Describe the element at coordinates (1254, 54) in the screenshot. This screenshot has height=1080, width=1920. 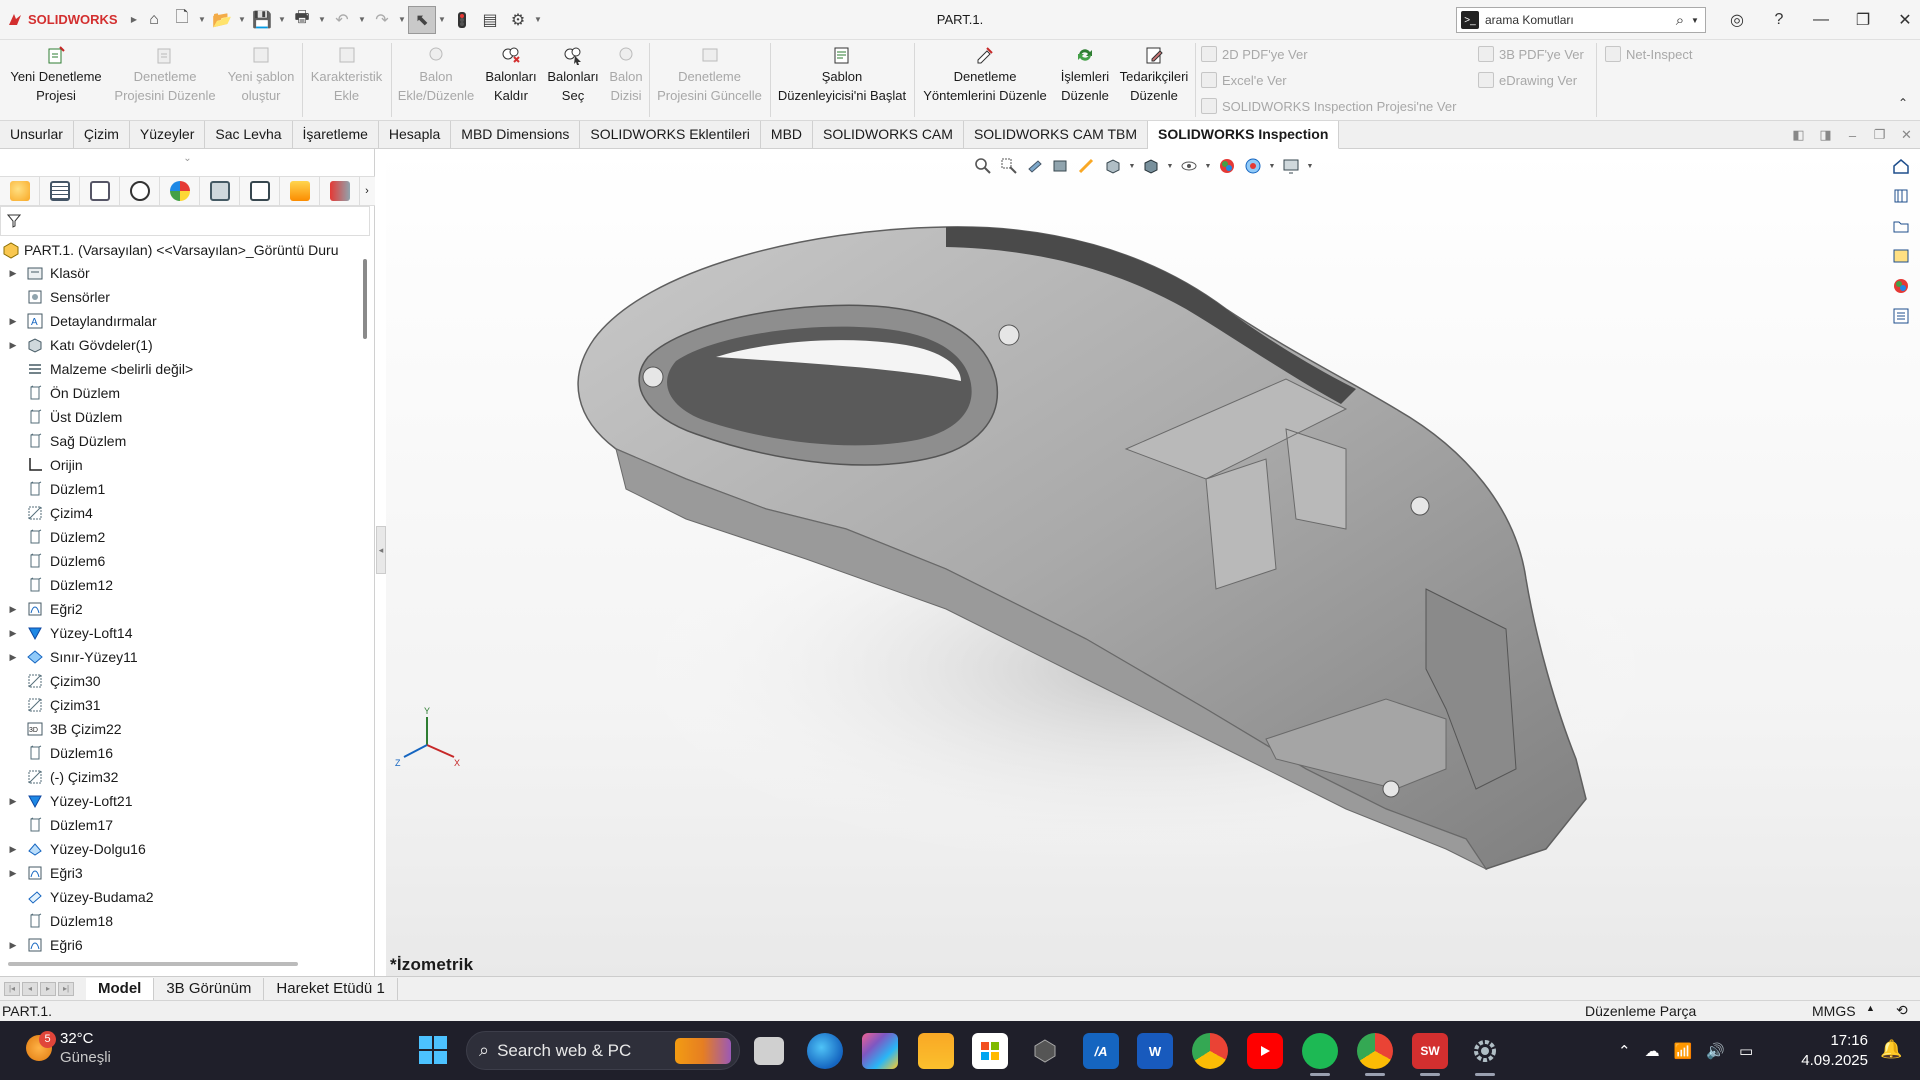
I see `export-2d-pdf-button: 2D PDF'ye Ver` at that location.